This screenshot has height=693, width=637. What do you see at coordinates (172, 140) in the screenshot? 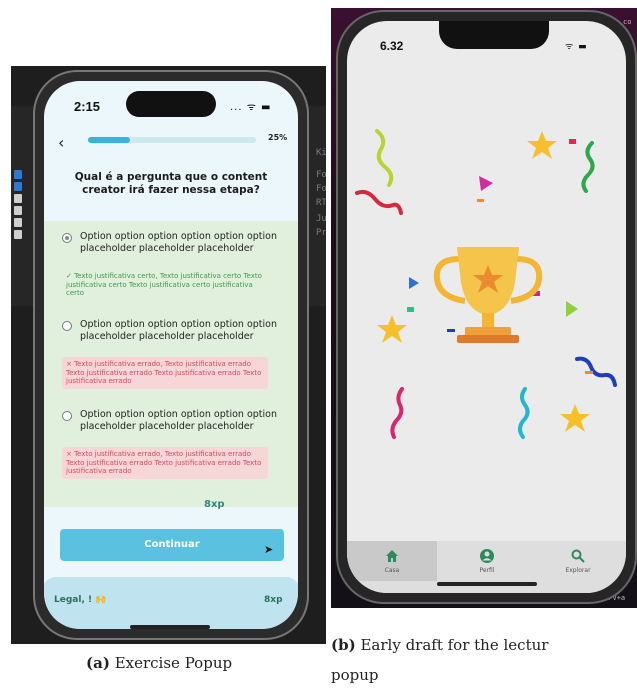
I see `progress-bar` at bounding box center [172, 140].